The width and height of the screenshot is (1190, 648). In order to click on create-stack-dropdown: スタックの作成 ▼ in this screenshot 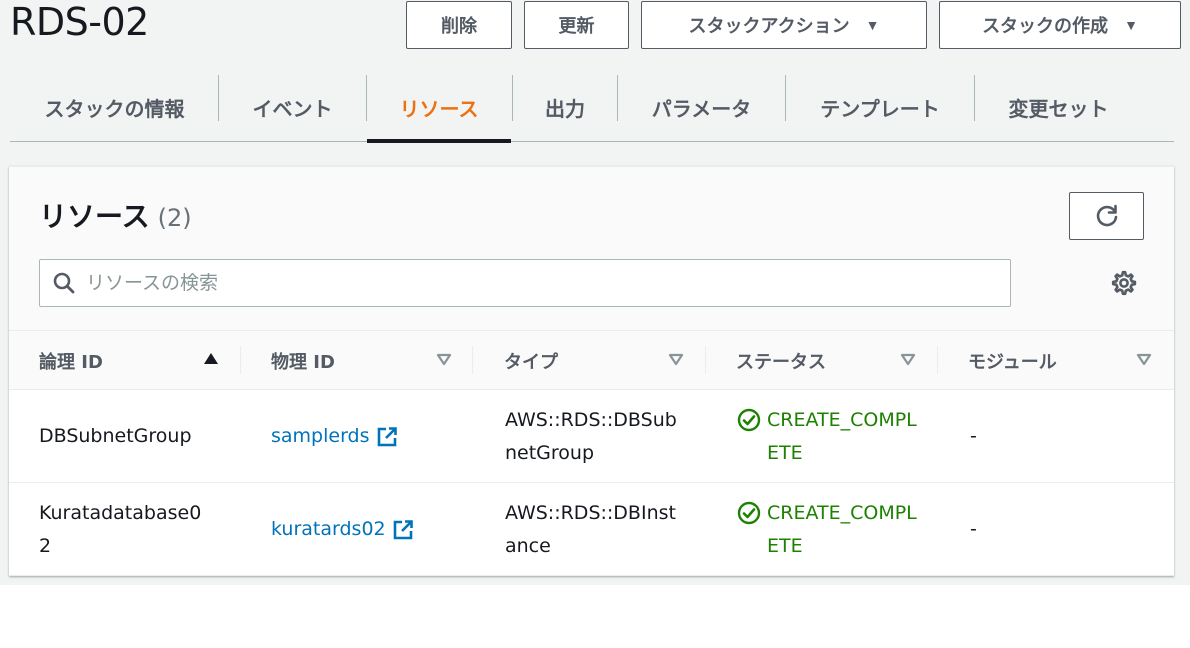, I will do `click(1060, 25)`.